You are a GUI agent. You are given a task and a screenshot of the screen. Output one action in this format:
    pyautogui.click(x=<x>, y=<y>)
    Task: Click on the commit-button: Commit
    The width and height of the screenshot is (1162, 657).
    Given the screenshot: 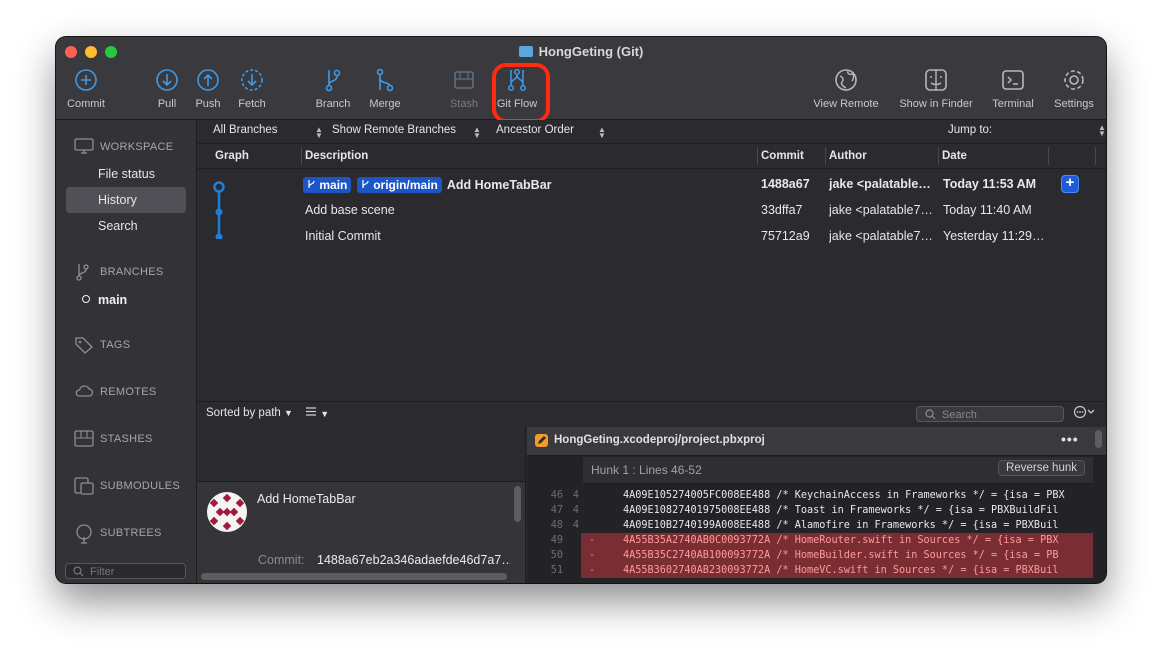 What is the action you would take?
    pyautogui.click(x=86, y=88)
    